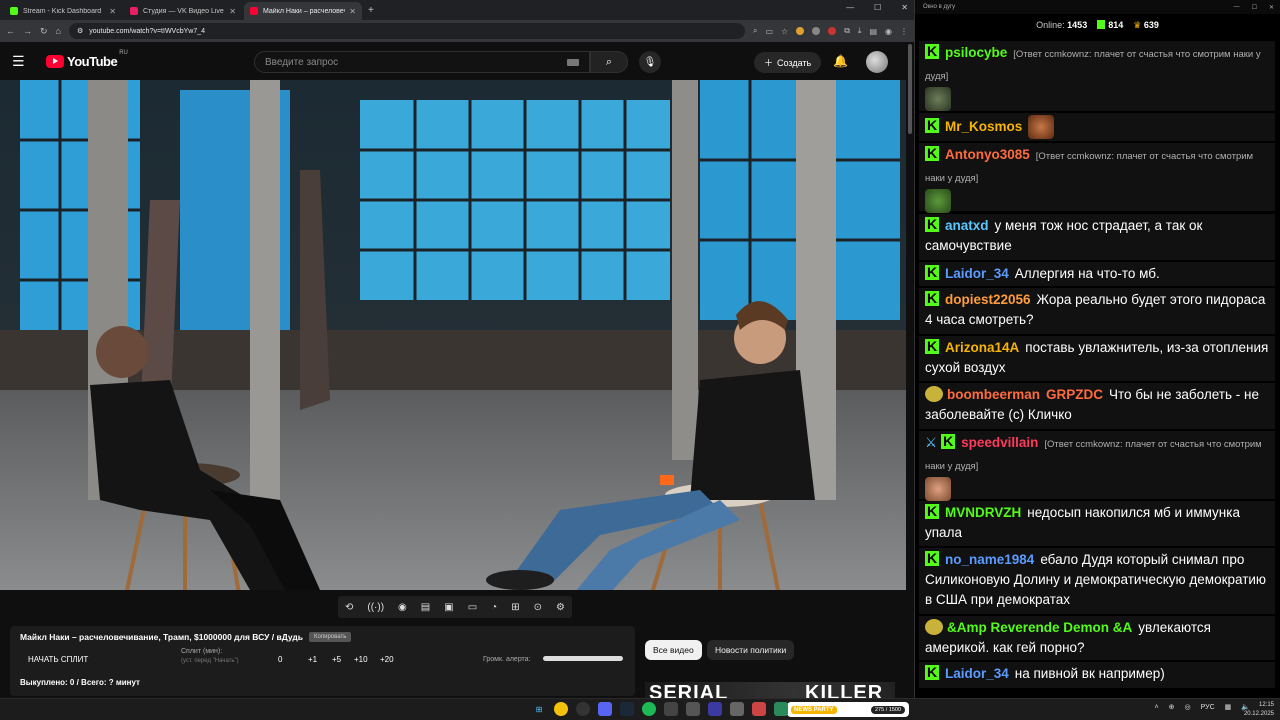  What do you see at coordinates (58, 659) in the screenshot?
I see `start-split-button: НАЧАТЬ СПЛИТ` at bounding box center [58, 659].